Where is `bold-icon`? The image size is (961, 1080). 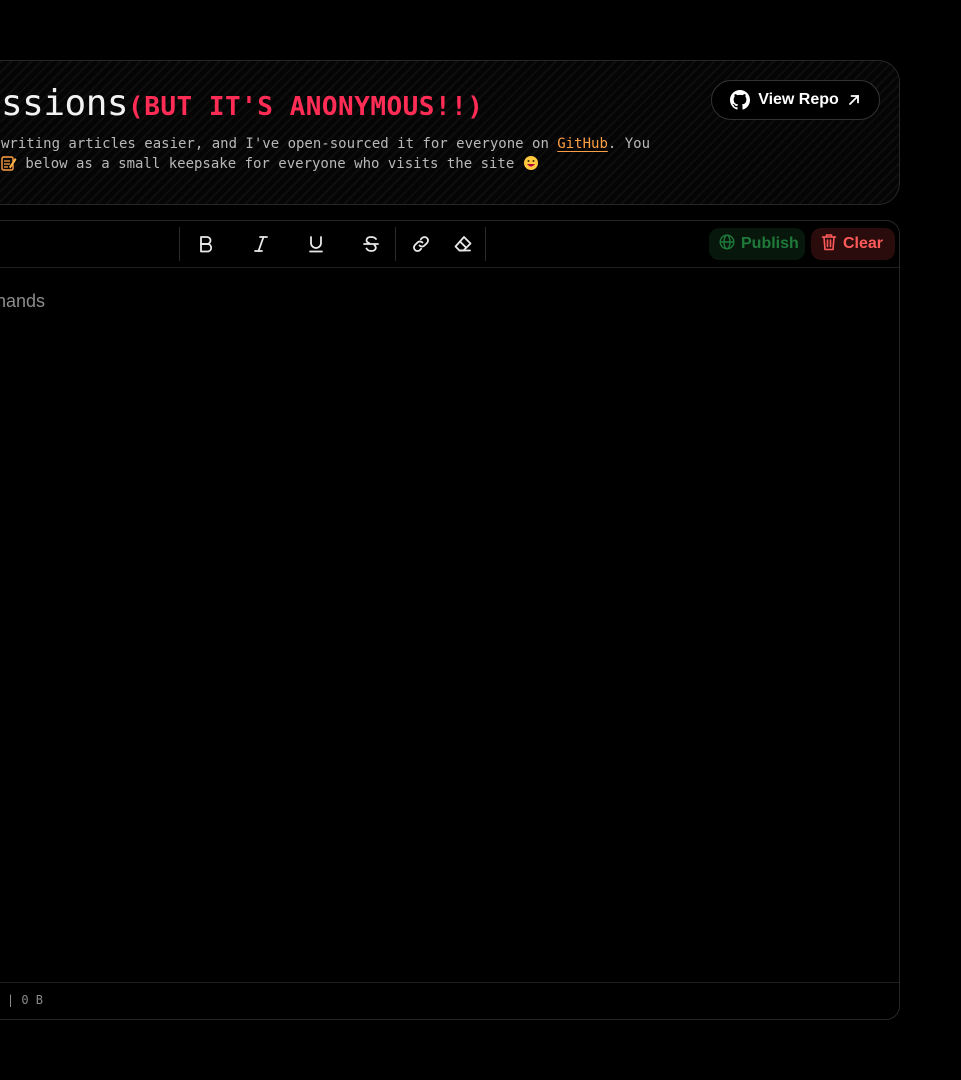
bold-icon is located at coordinates (206, 244).